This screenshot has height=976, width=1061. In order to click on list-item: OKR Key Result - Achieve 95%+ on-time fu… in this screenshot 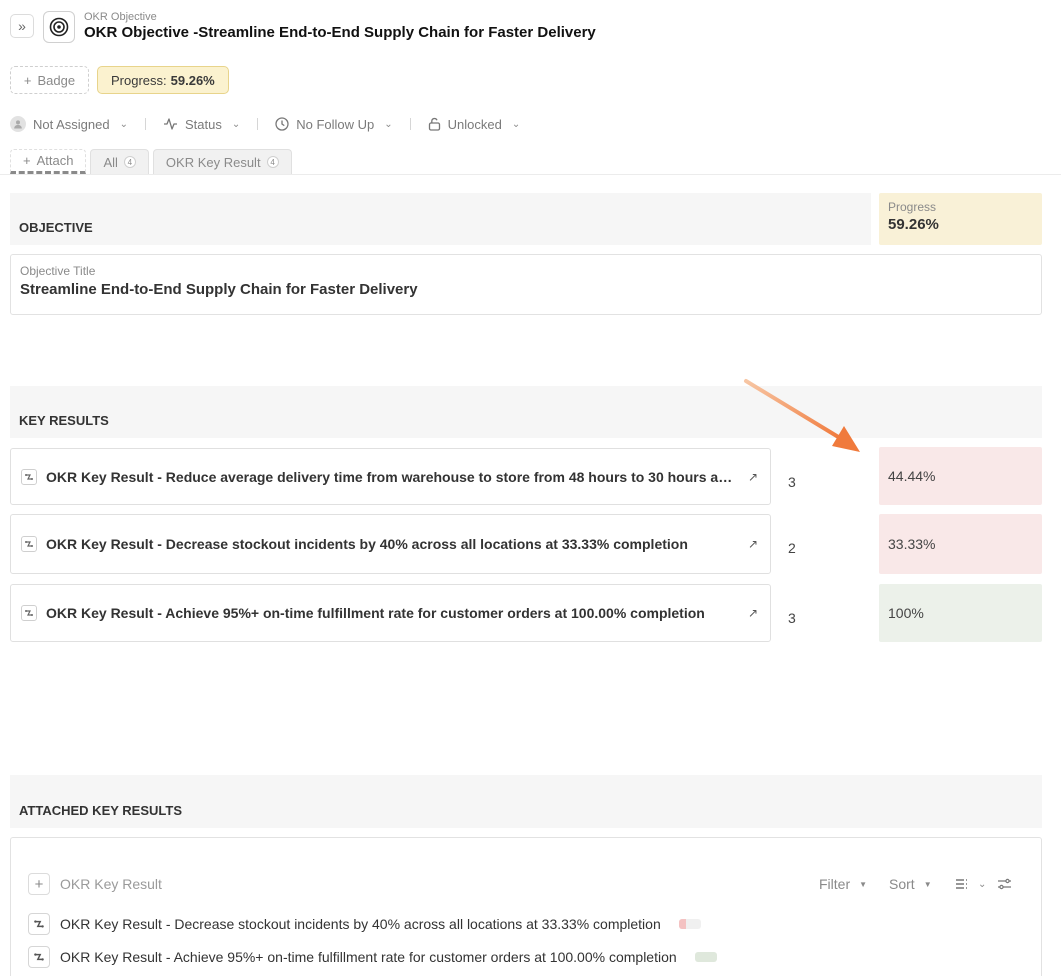, I will do `click(372, 957)`.